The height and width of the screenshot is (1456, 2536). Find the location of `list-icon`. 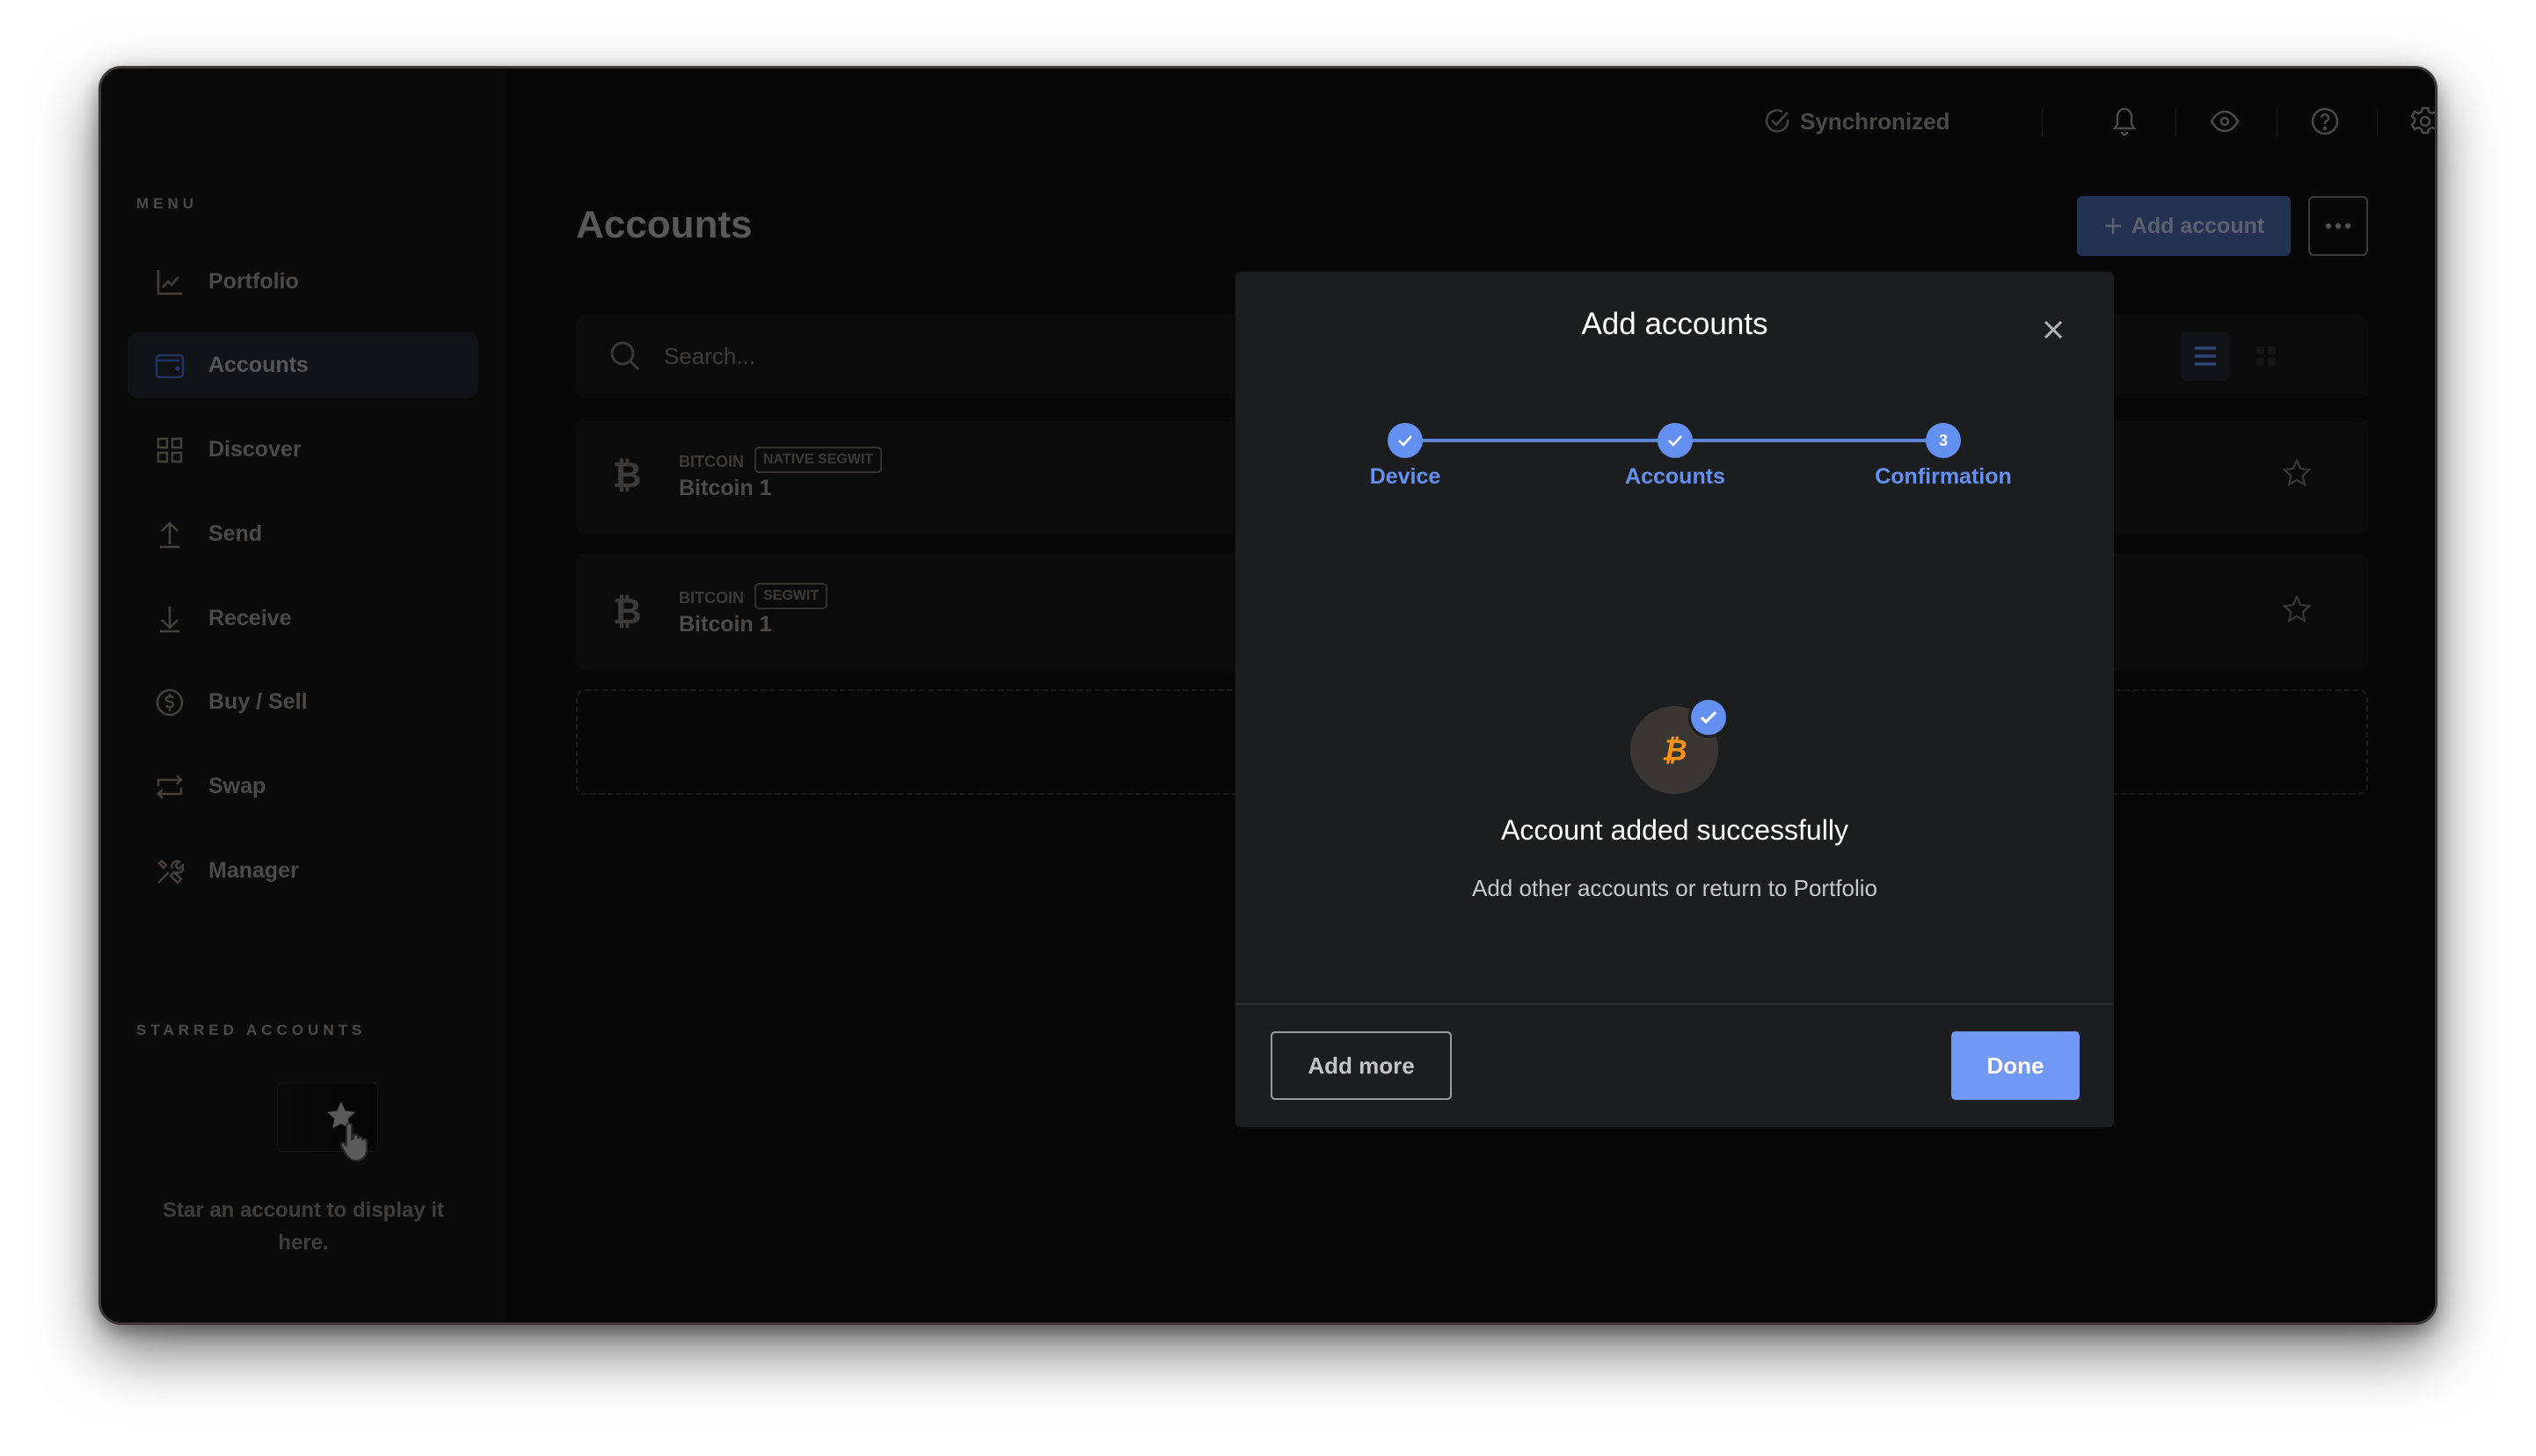

list-icon is located at coordinates (2205, 356).